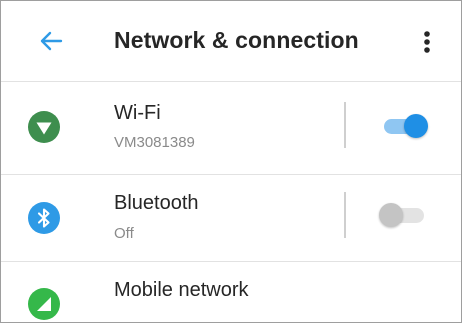 This screenshot has width=462, height=323. I want to click on page-title: Network & connection, so click(236, 40).